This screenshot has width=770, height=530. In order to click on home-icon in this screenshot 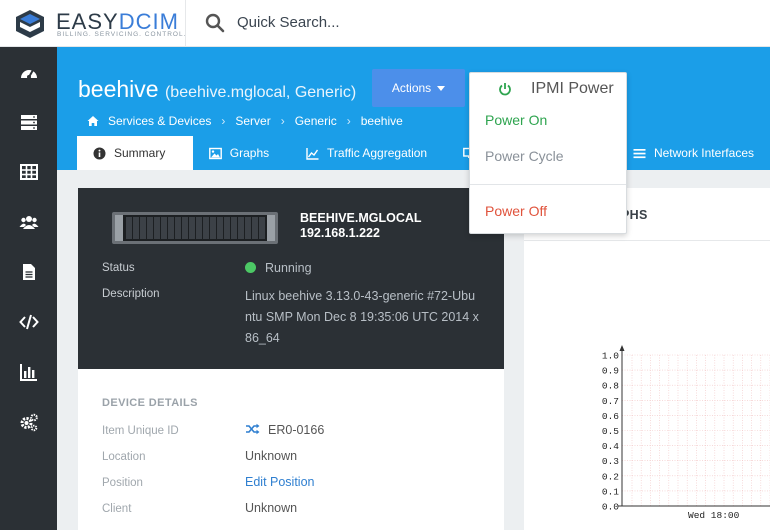, I will do `click(93, 121)`.